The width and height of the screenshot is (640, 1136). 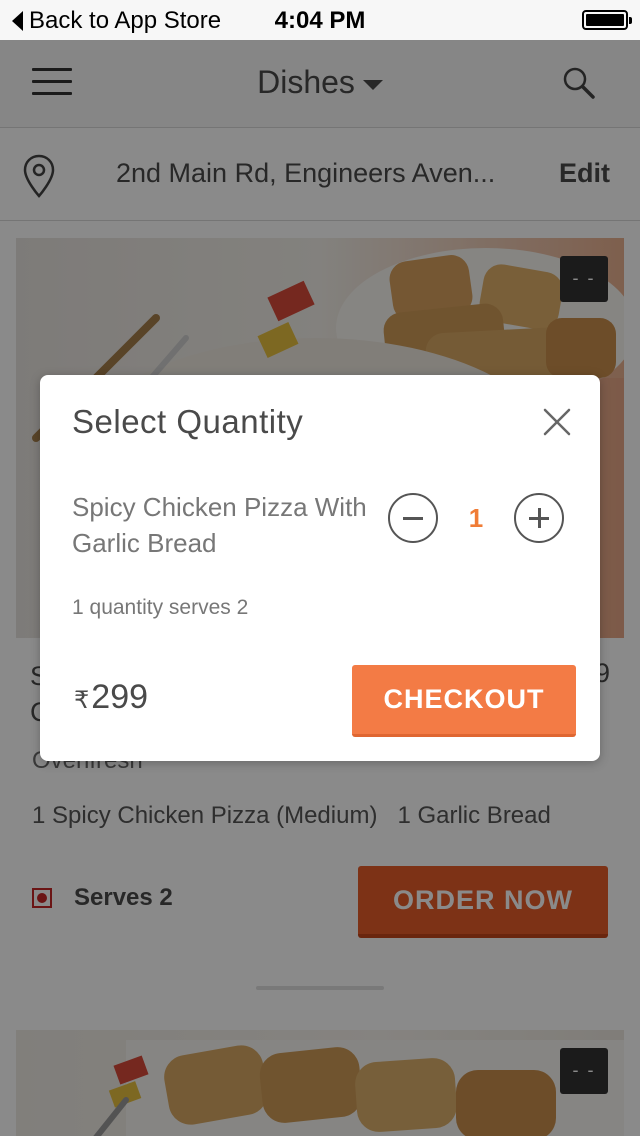 I want to click on status-bar: Back to App Store 4:04 PM, so click(x=320, y=20).